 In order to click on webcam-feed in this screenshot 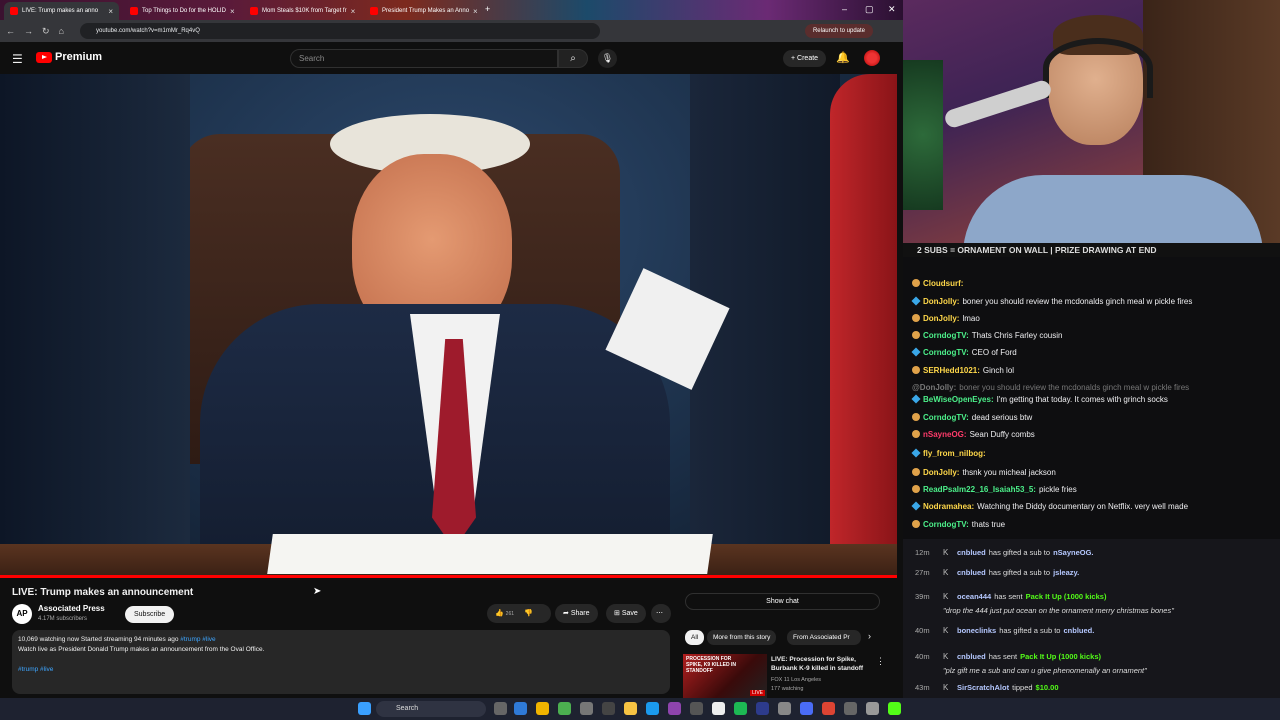, I will do `click(1091, 125)`.